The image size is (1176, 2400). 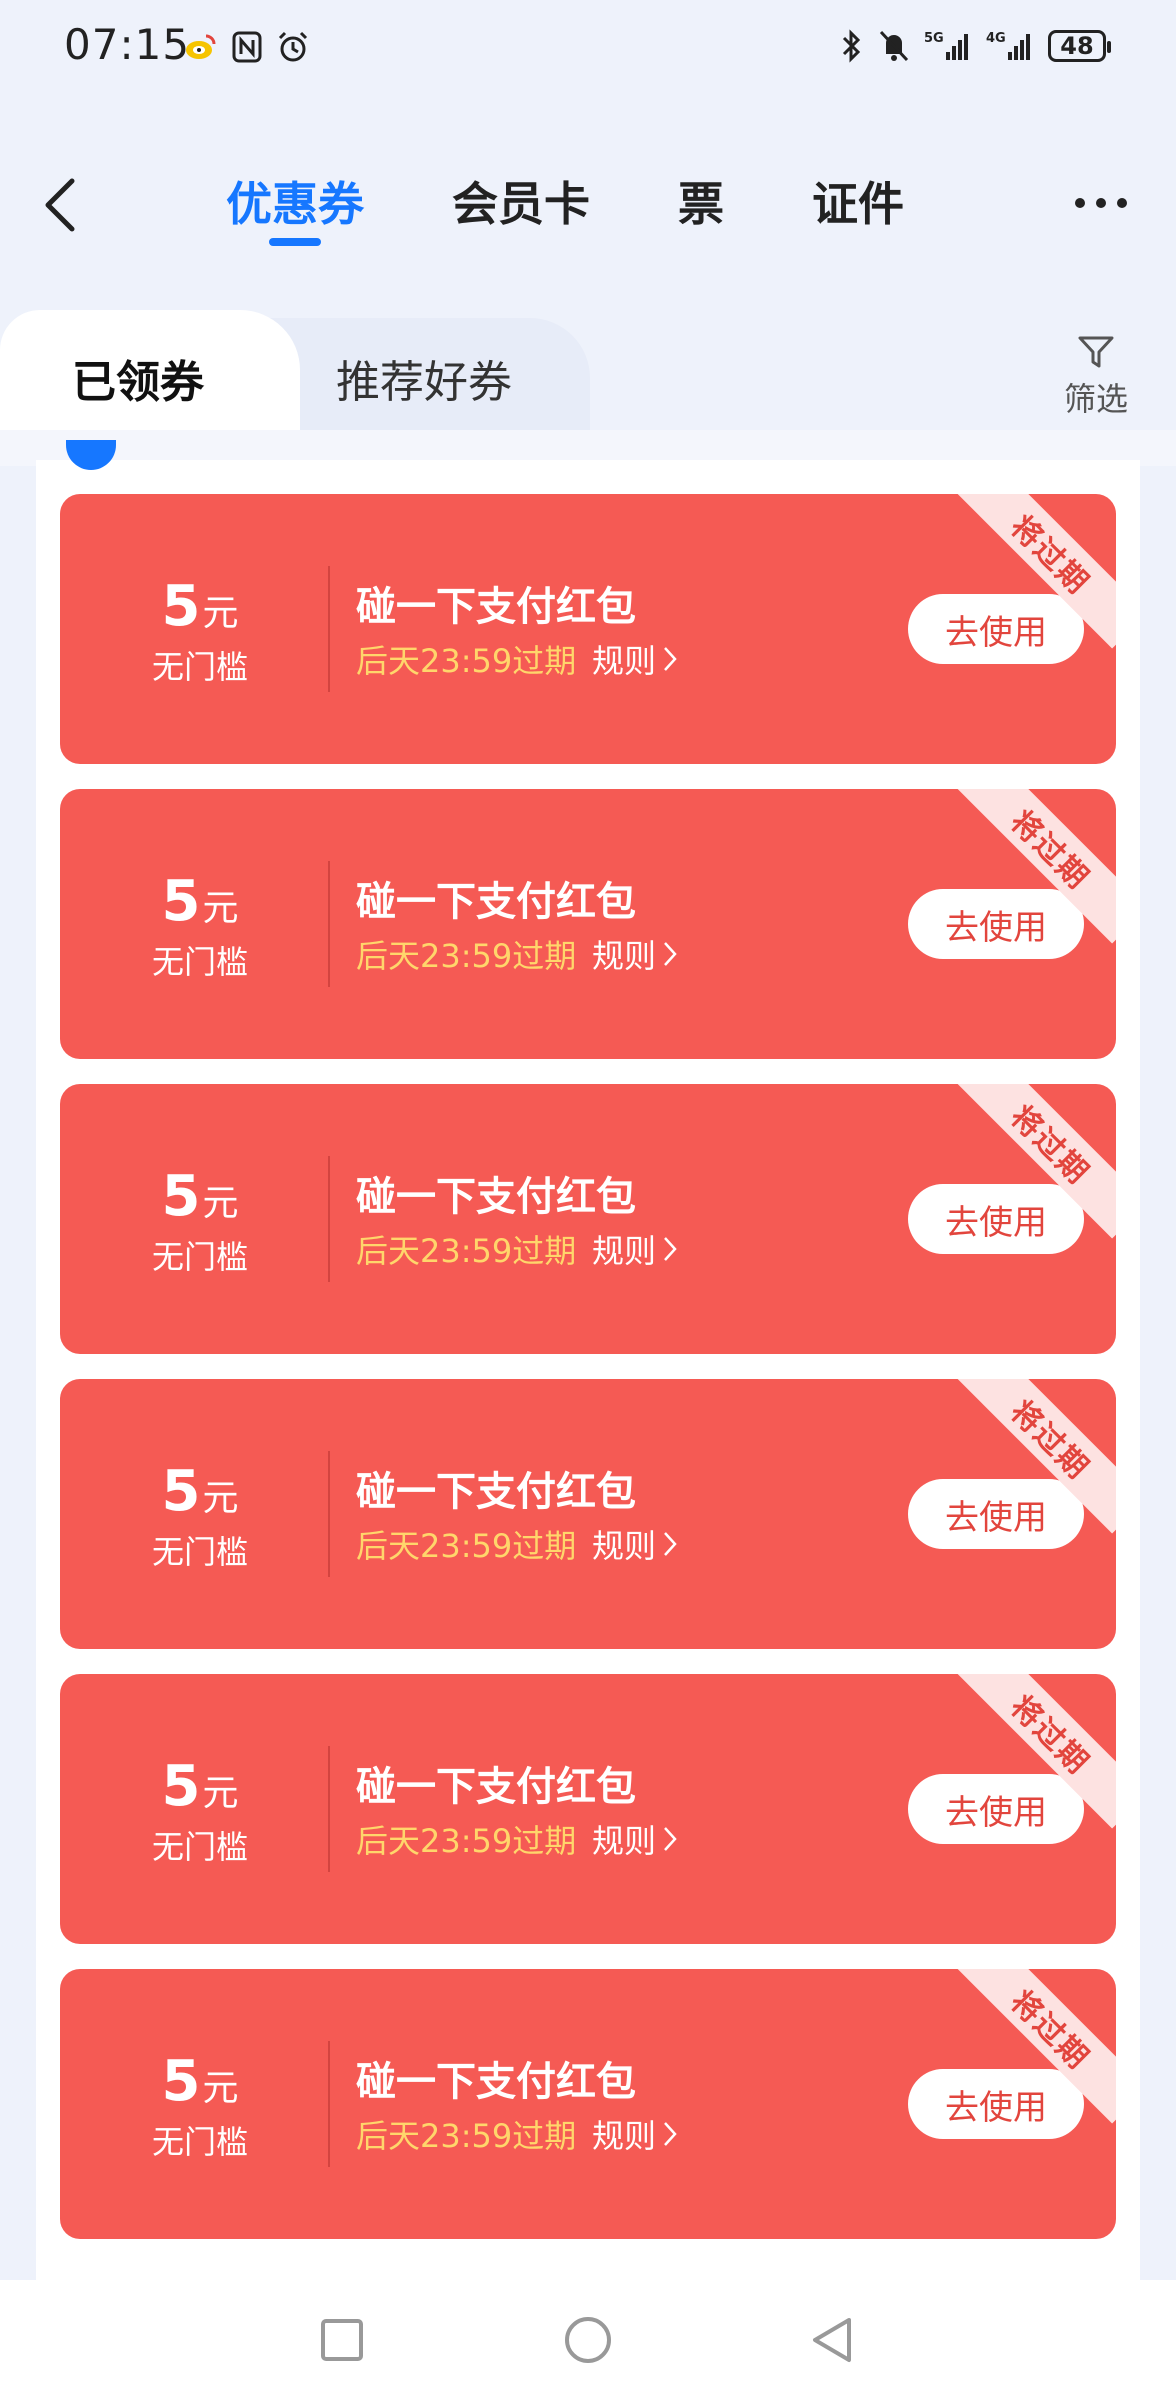 What do you see at coordinates (588, 370) in the screenshot?
I see `sub-tabs: 已领券 推荐好券 筛选` at bounding box center [588, 370].